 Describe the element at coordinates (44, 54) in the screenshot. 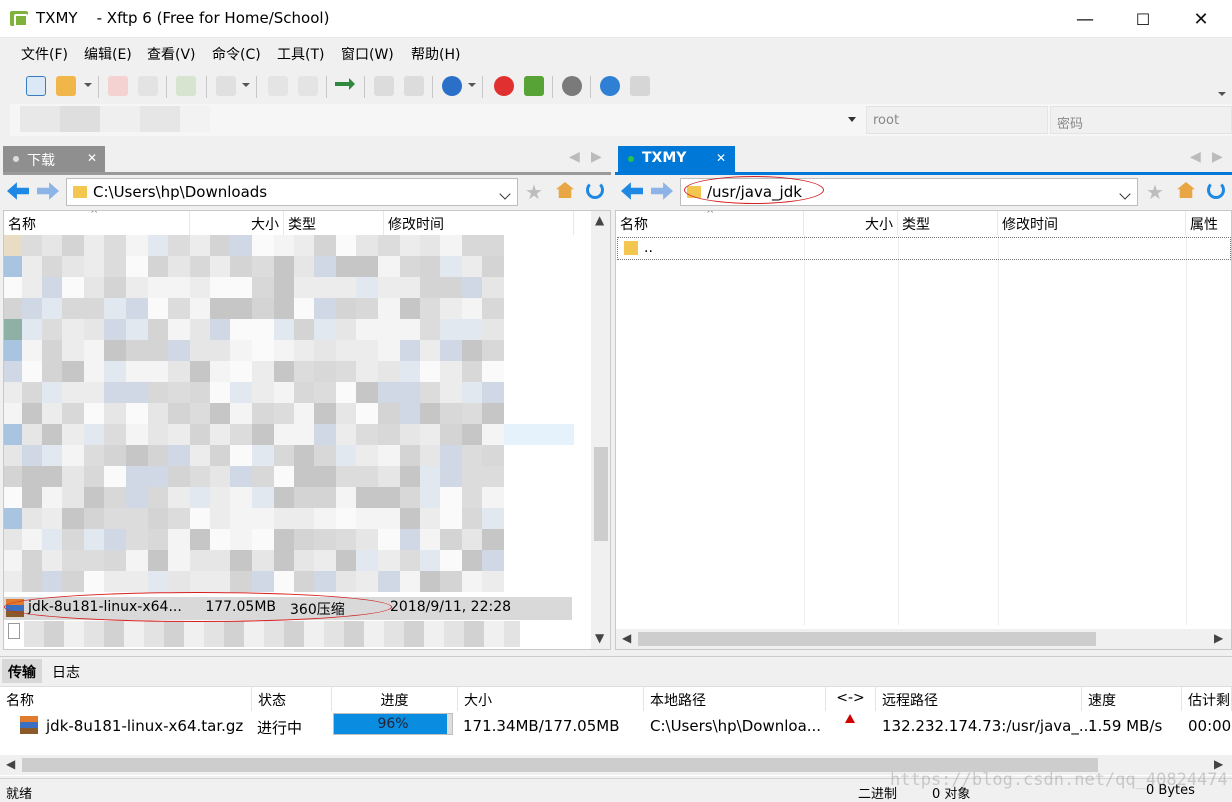

I see `menu-file: 文件(F)` at that location.